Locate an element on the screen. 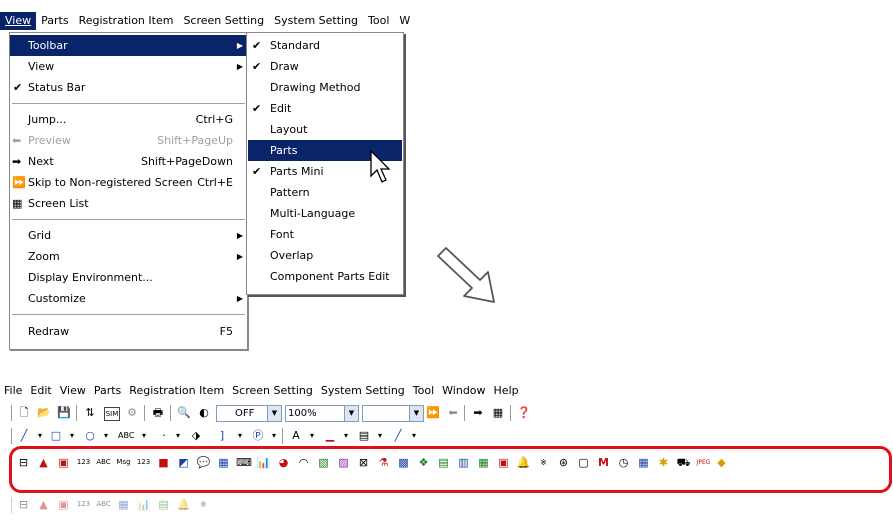  word-switch-icon: ▲ is located at coordinates (43, 504).